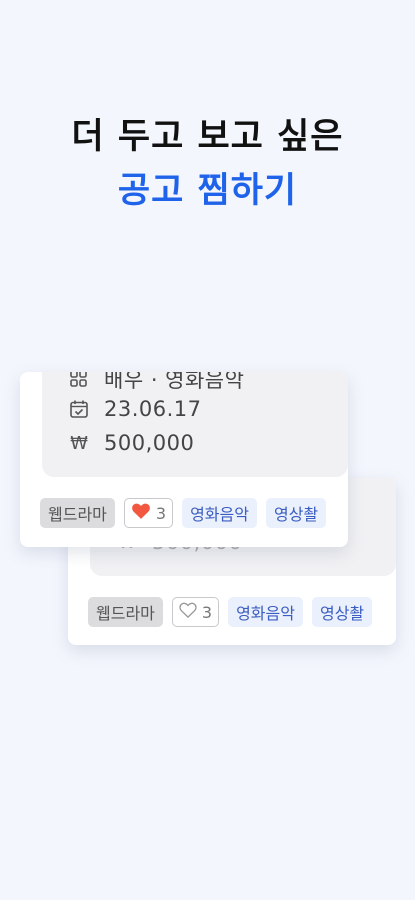 The width and height of the screenshot is (415, 900). What do you see at coordinates (188, 612) in the screenshot?
I see `heart-outline-icon` at bounding box center [188, 612].